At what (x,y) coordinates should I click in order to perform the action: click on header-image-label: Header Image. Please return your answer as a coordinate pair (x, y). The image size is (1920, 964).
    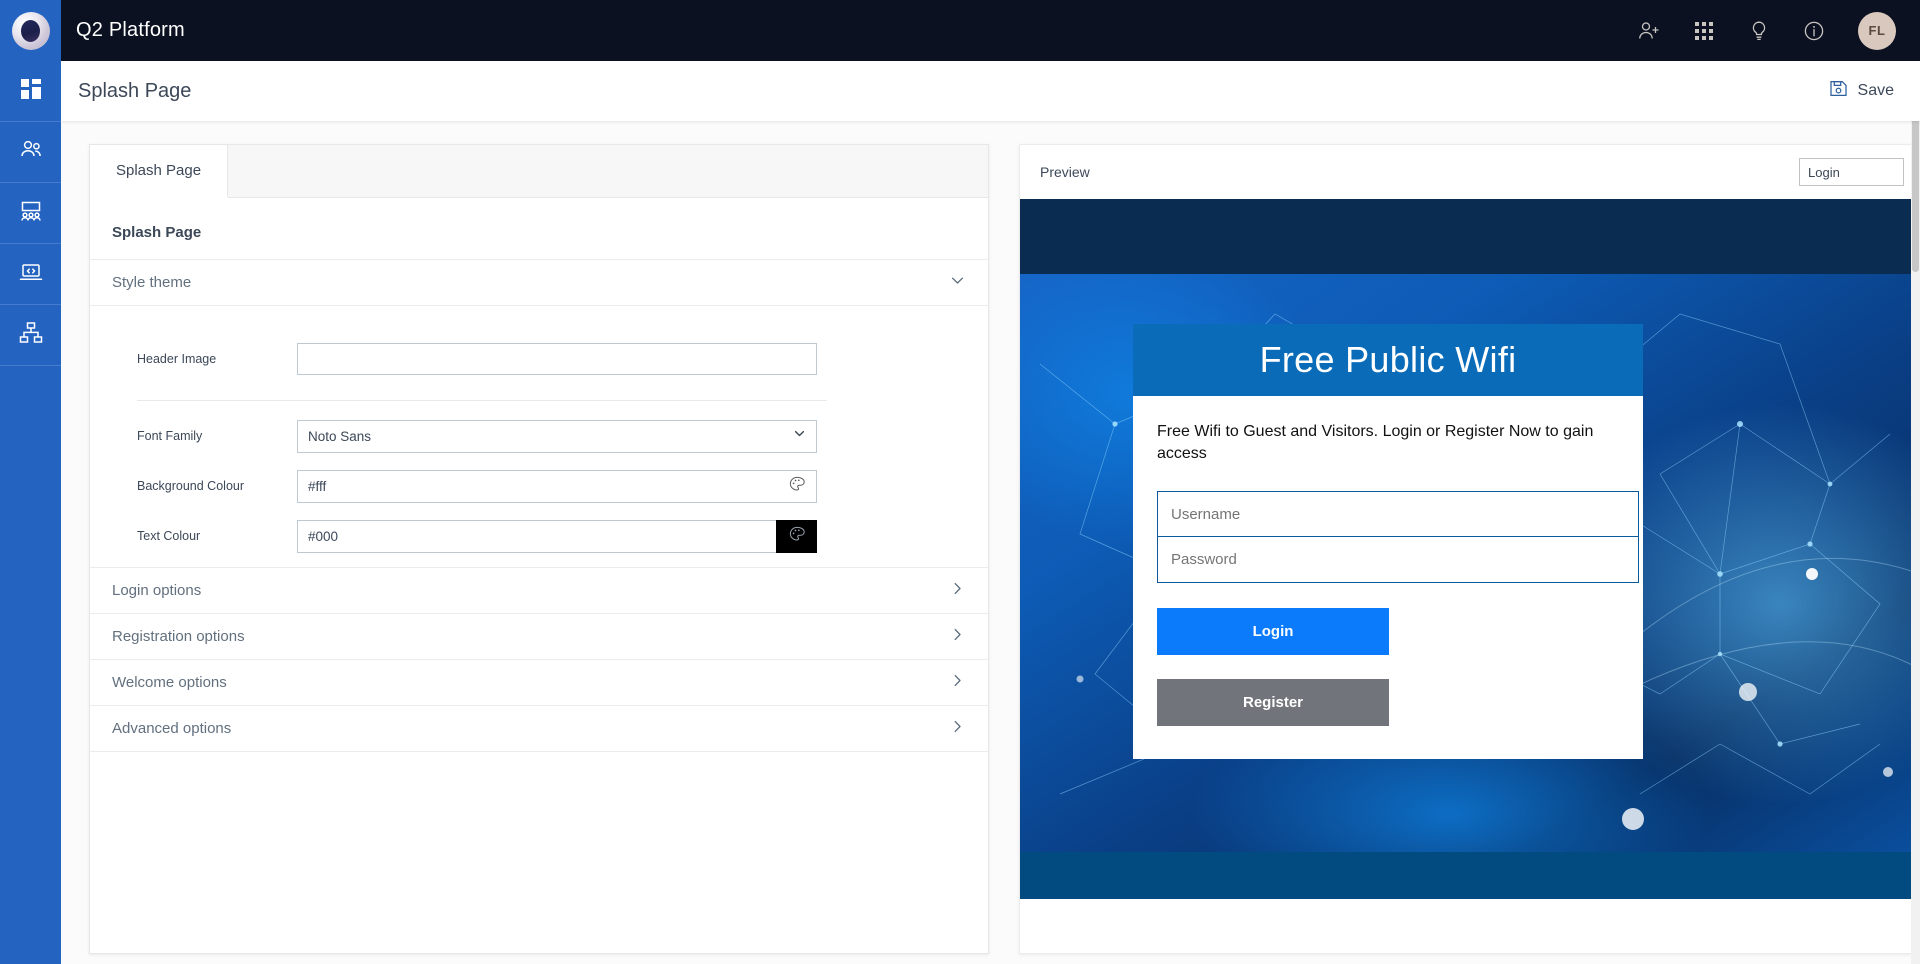
    Looking at the image, I should click on (177, 359).